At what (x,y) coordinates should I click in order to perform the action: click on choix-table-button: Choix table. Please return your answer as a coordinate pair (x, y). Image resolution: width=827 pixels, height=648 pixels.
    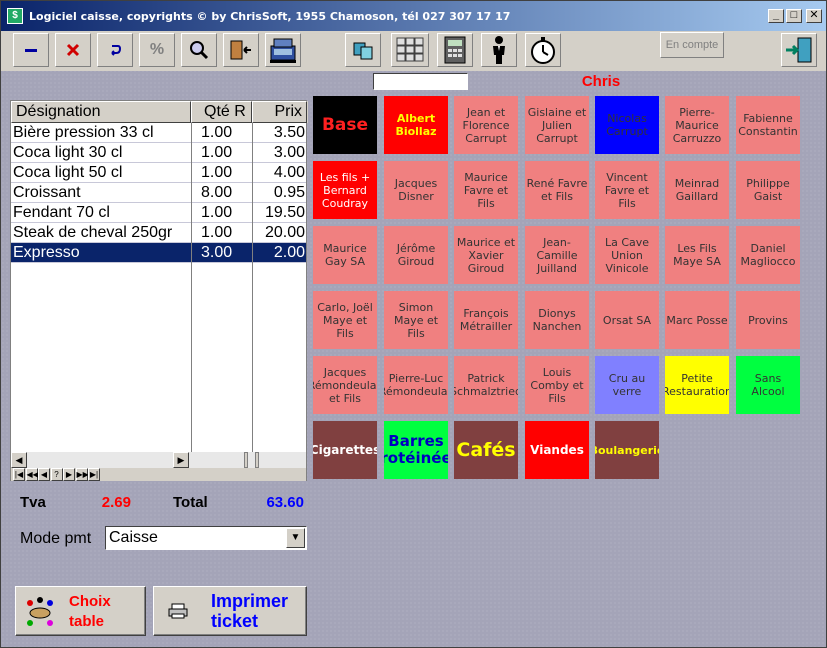
    Looking at the image, I should click on (80, 611).